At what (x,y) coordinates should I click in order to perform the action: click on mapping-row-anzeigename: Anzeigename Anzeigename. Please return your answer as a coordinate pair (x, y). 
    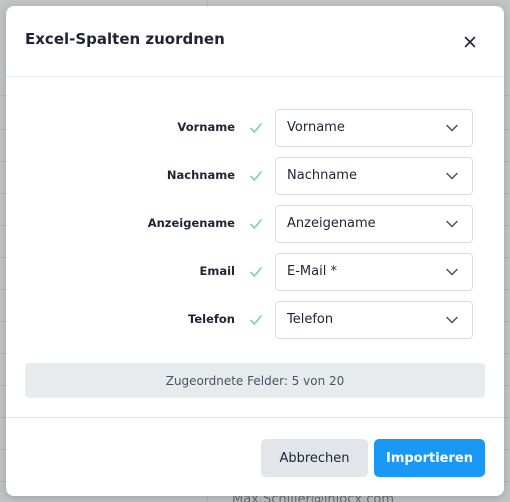
    Looking at the image, I should click on (255, 224).